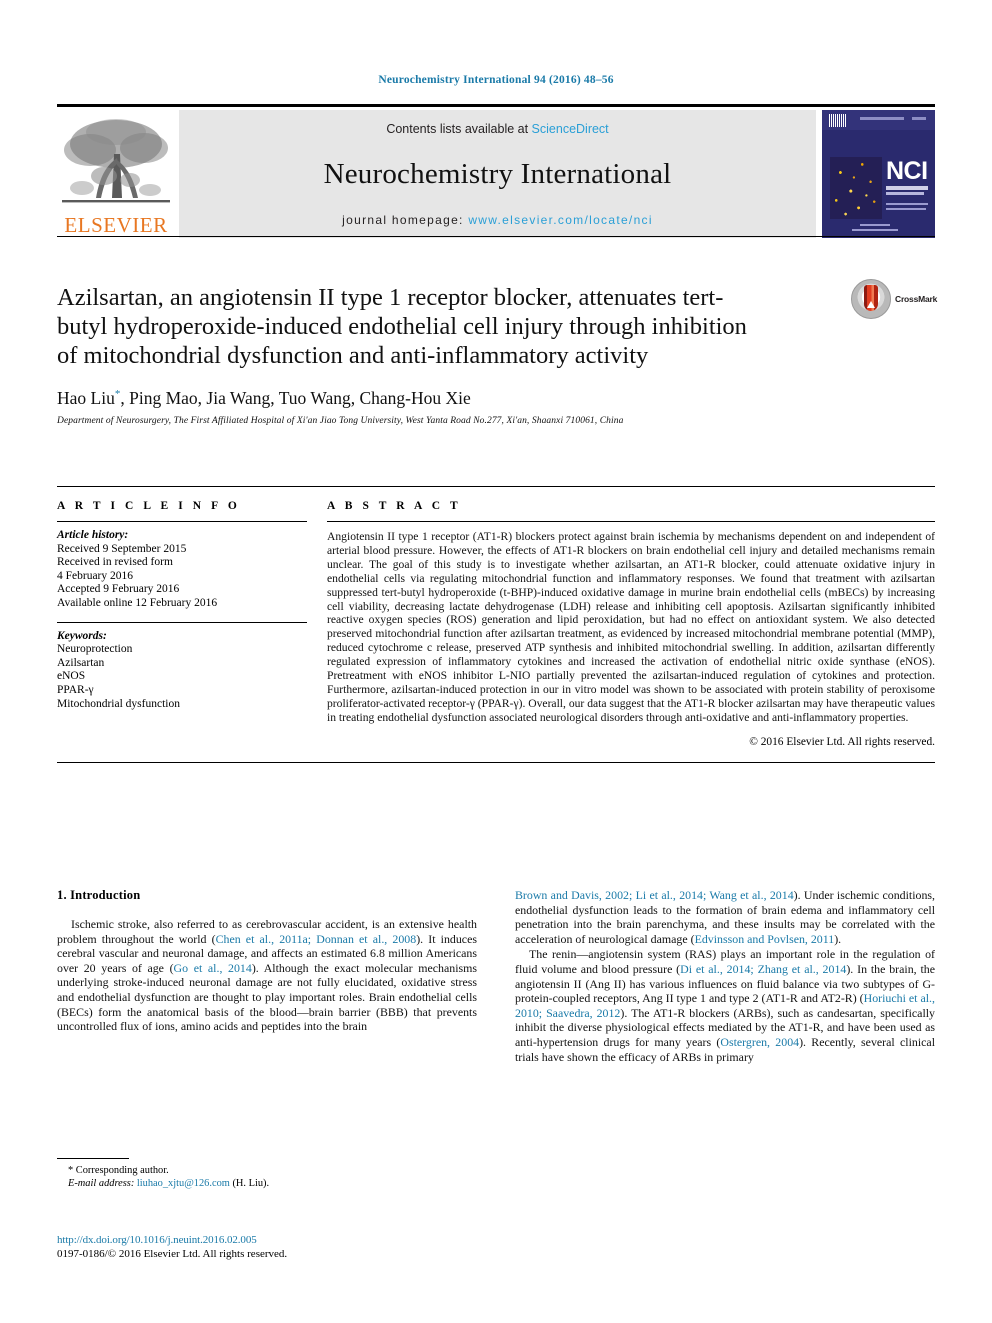  Describe the element at coordinates (765, 939) in the screenshot. I see `citation-link: Edvinsson and Povlsen, 2011` at that location.